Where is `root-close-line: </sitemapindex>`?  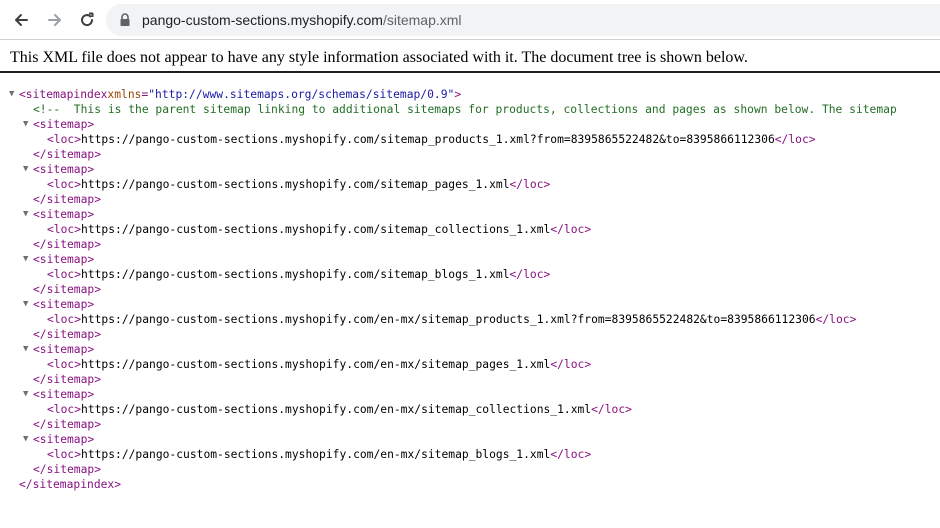 root-close-line: </sitemapindex> is located at coordinates (470, 484).